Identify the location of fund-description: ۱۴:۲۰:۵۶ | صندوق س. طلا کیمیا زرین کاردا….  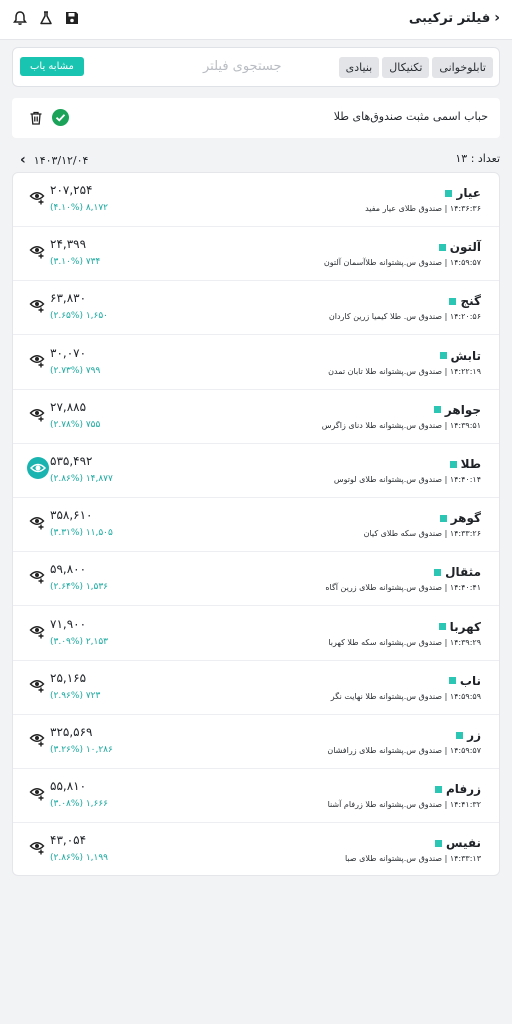
(405, 316).